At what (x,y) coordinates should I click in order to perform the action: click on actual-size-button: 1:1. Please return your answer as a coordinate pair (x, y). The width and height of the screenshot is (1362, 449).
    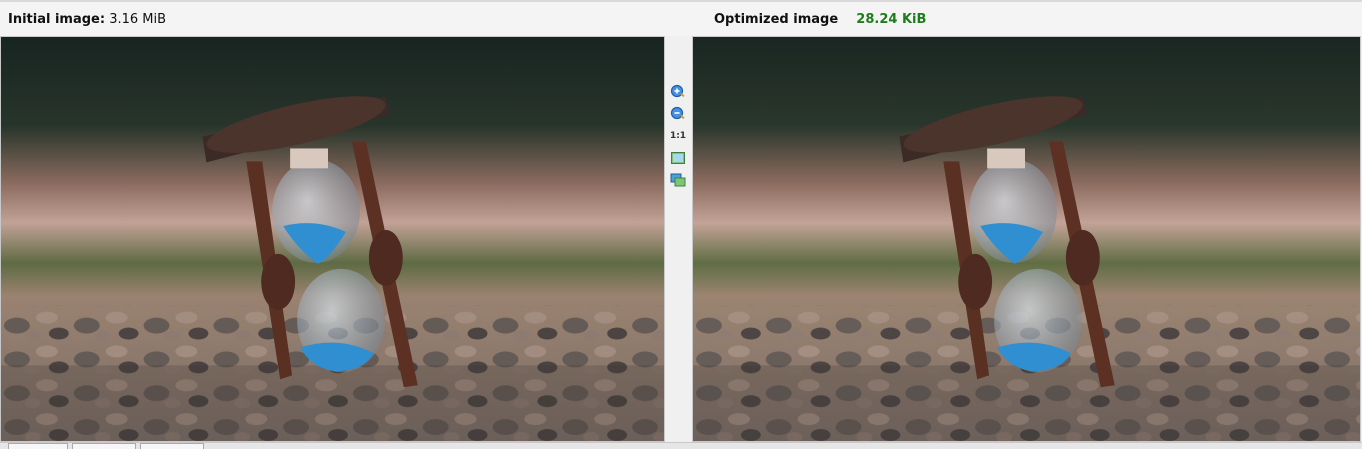
    Looking at the image, I should click on (678, 136).